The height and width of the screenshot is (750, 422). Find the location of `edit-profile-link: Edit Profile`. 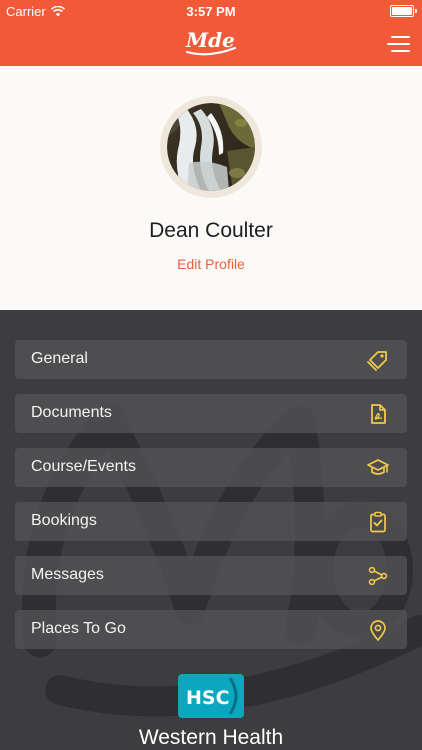

edit-profile-link: Edit Profile is located at coordinates (211, 264).